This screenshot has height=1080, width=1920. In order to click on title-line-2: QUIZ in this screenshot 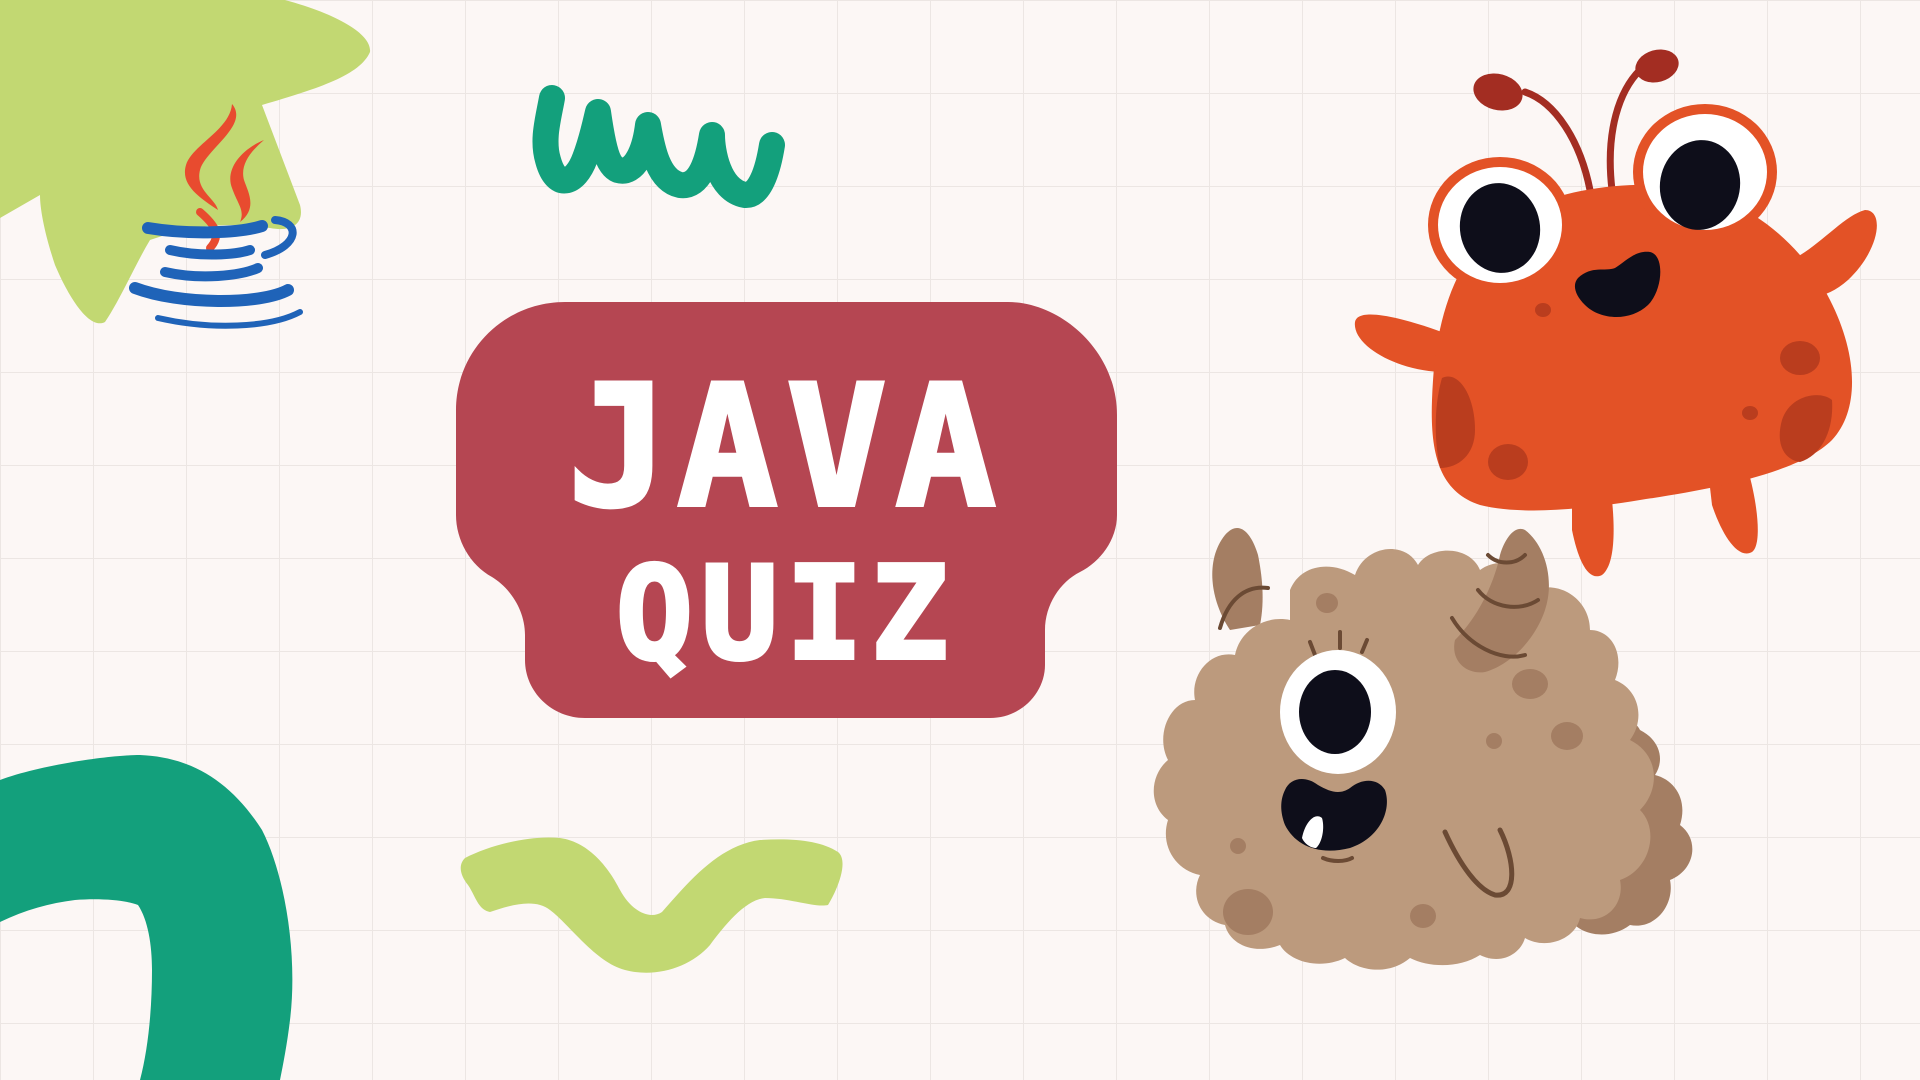, I will do `click(786, 614)`.